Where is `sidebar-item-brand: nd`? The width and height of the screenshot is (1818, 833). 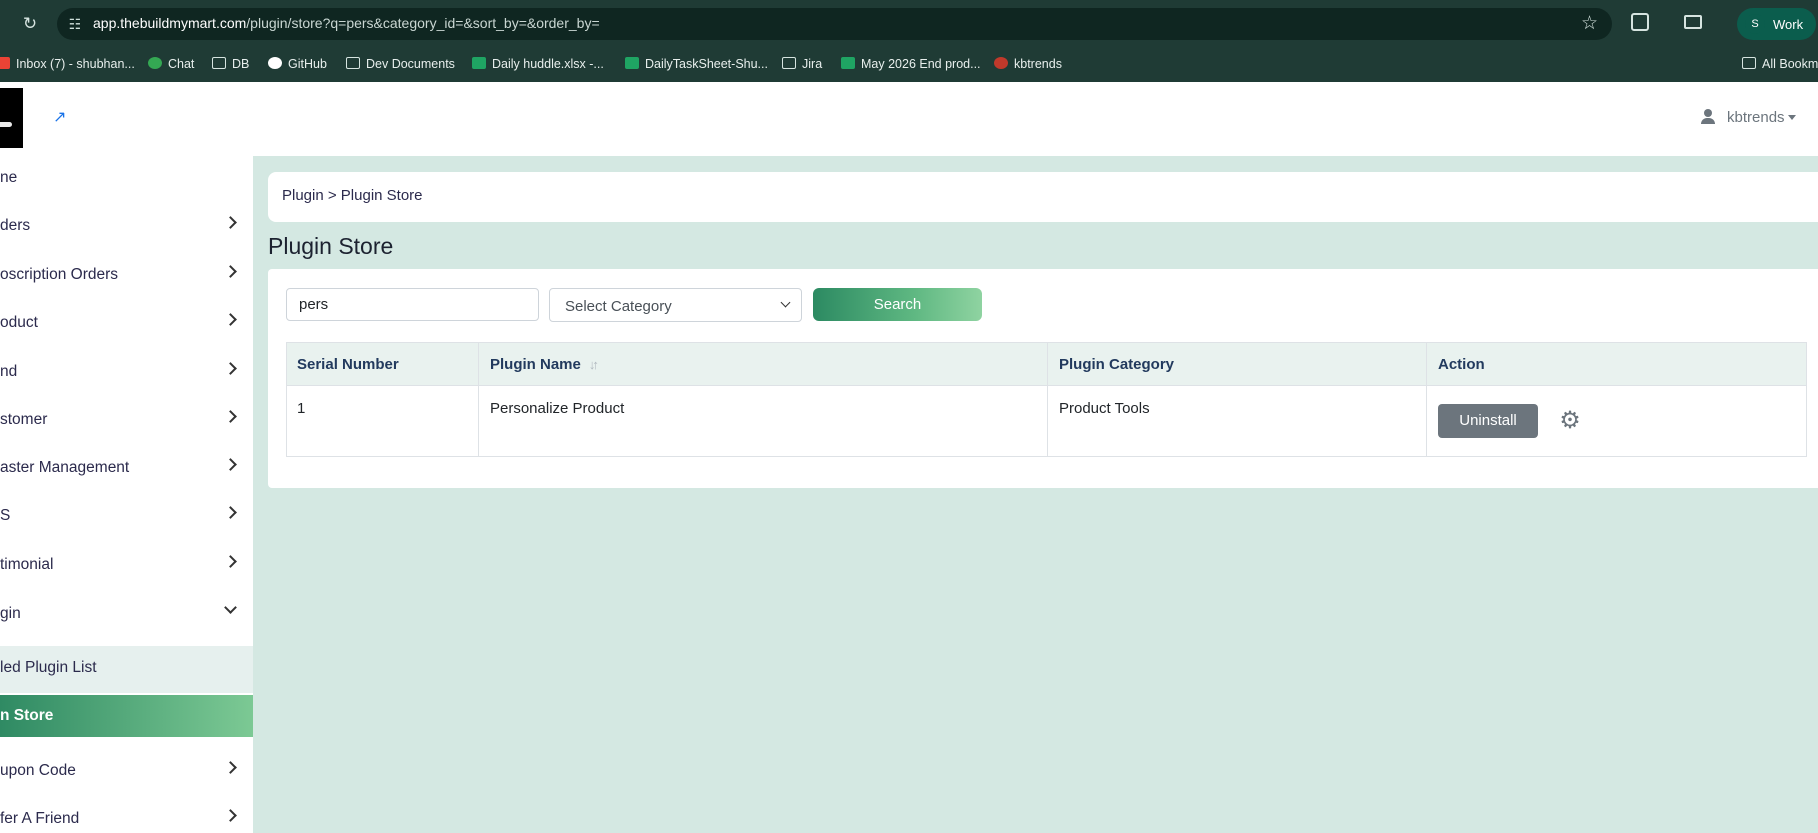
sidebar-item-brand: nd is located at coordinates (126, 372).